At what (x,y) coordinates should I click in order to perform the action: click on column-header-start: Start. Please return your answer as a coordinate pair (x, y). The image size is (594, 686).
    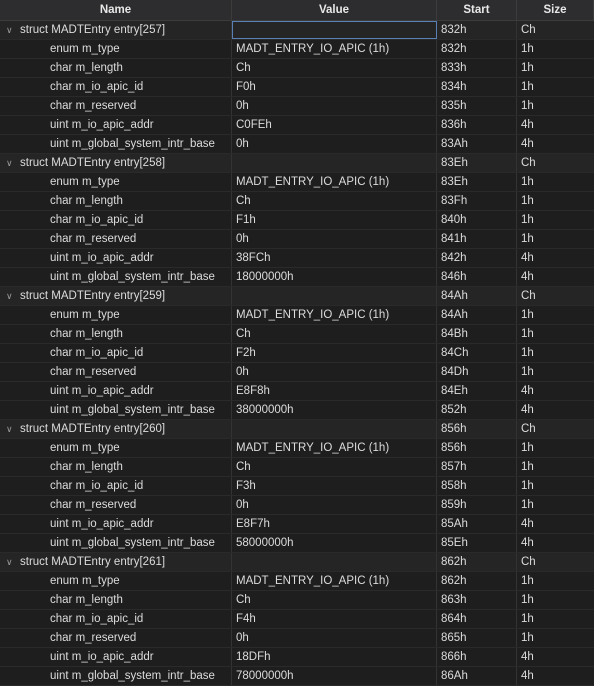
    Looking at the image, I should click on (477, 10).